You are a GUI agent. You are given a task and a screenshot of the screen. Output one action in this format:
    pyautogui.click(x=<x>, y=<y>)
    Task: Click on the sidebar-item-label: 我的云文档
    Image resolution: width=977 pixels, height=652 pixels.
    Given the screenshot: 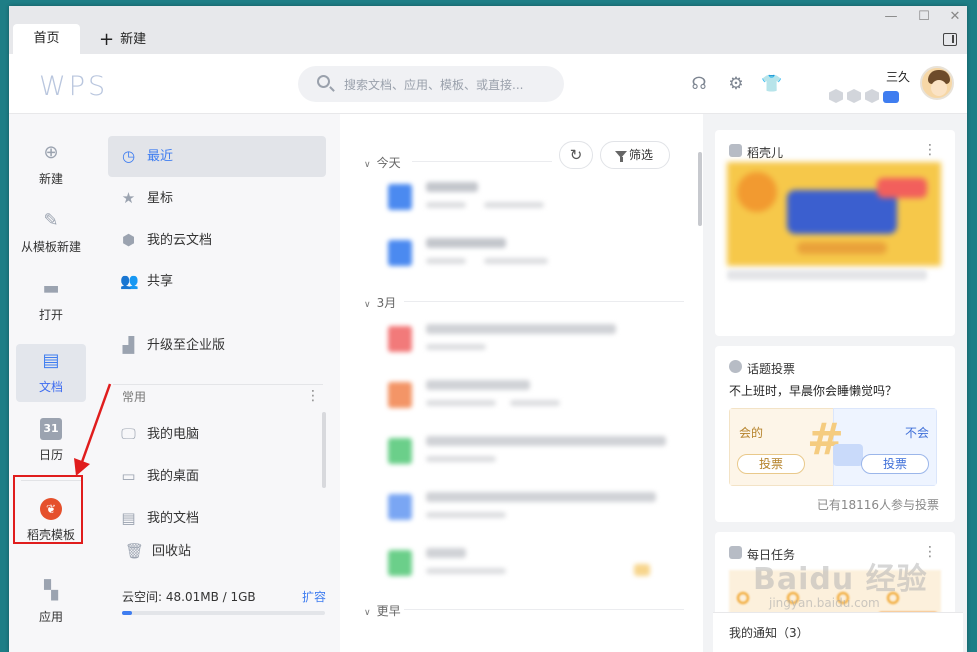 What is the action you would take?
    pyautogui.click(x=180, y=240)
    